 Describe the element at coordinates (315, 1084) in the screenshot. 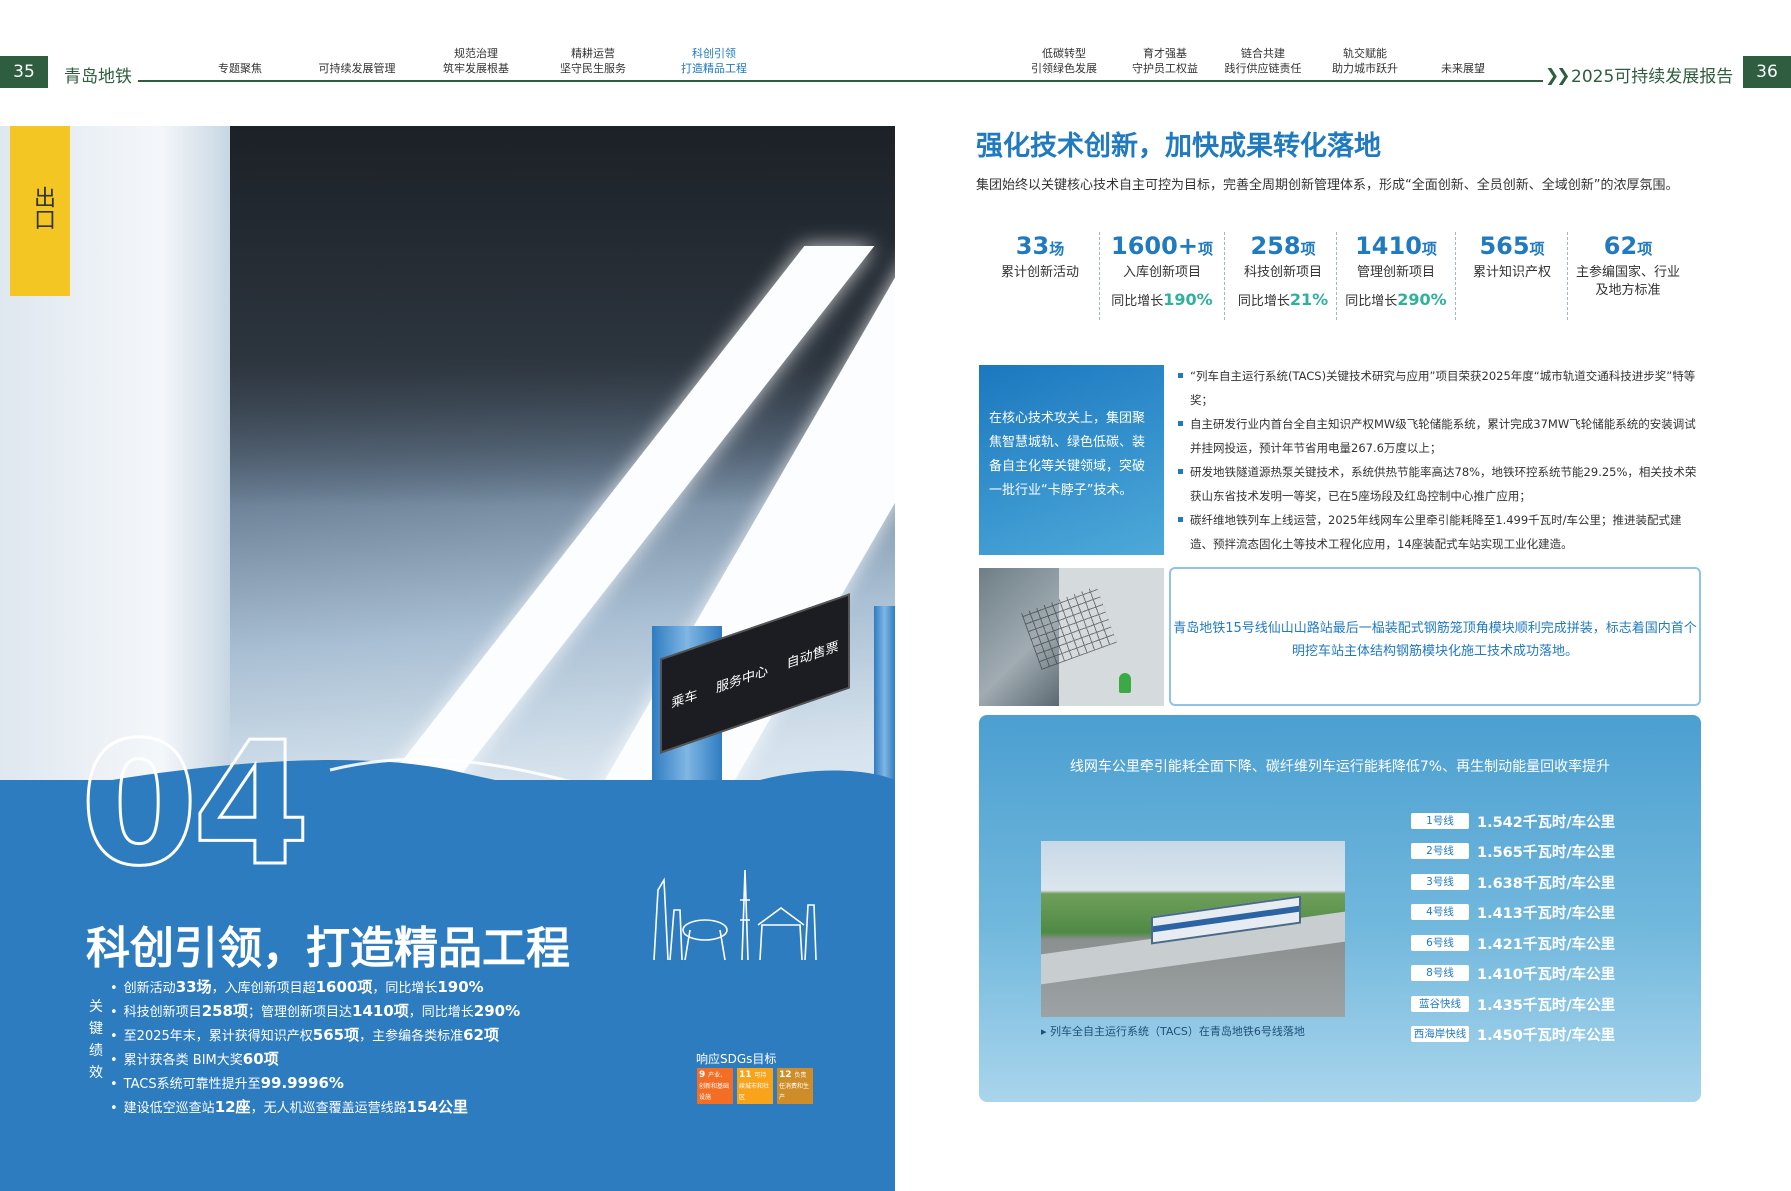

I see `list-item: TACS系统可靠性提升至99.9996%` at that location.